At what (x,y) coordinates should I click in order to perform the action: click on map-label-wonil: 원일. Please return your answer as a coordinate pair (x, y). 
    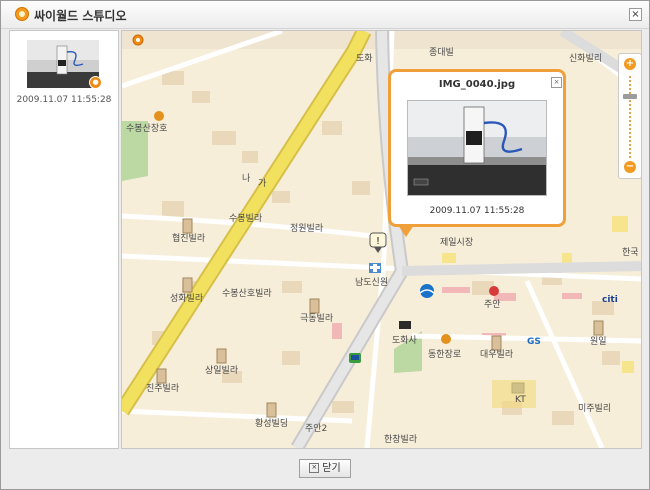
    Looking at the image, I should click on (598, 342).